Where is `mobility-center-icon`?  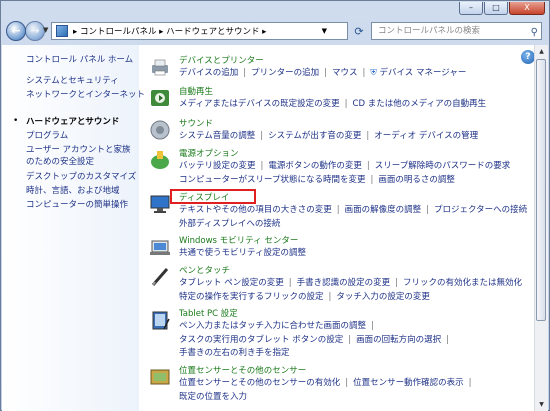 mobility-center-icon is located at coordinates (160, 247).